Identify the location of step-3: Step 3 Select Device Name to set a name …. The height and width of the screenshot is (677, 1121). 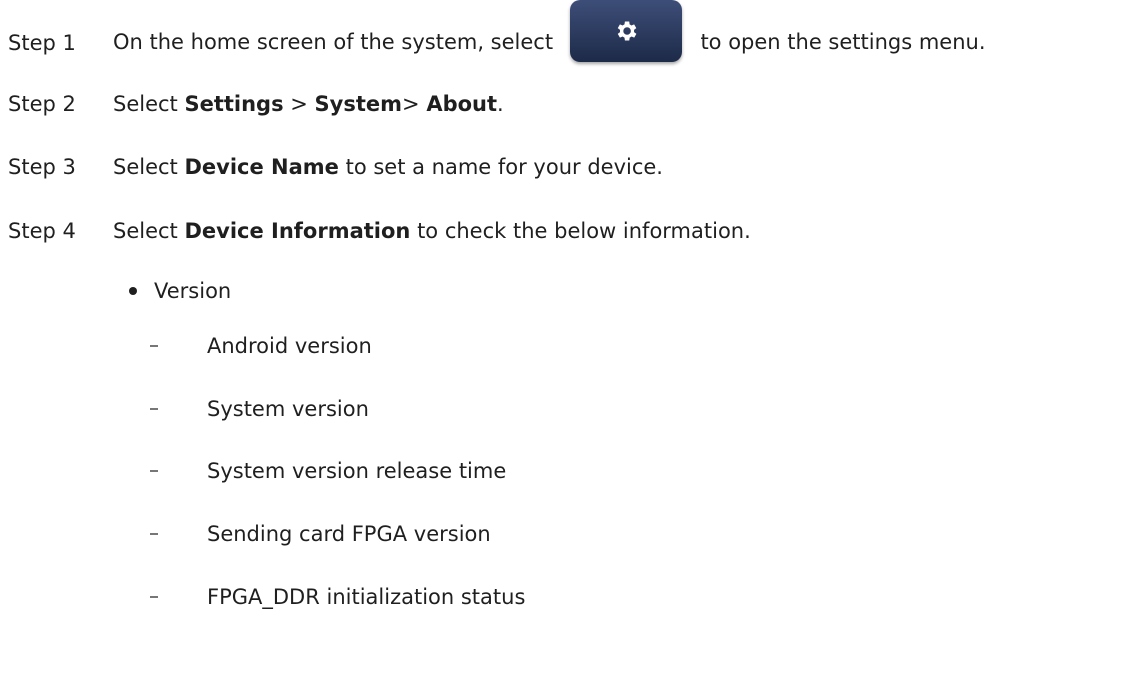
(335, 167).